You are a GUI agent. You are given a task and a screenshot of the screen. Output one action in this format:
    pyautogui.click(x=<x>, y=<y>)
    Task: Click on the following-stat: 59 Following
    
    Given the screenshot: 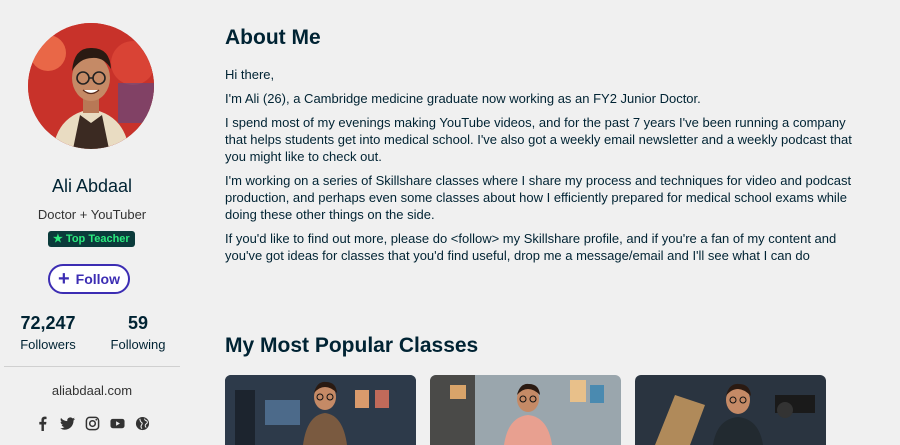 What is the action you would take?
    pyautogui.click(x=138, y=332)
    